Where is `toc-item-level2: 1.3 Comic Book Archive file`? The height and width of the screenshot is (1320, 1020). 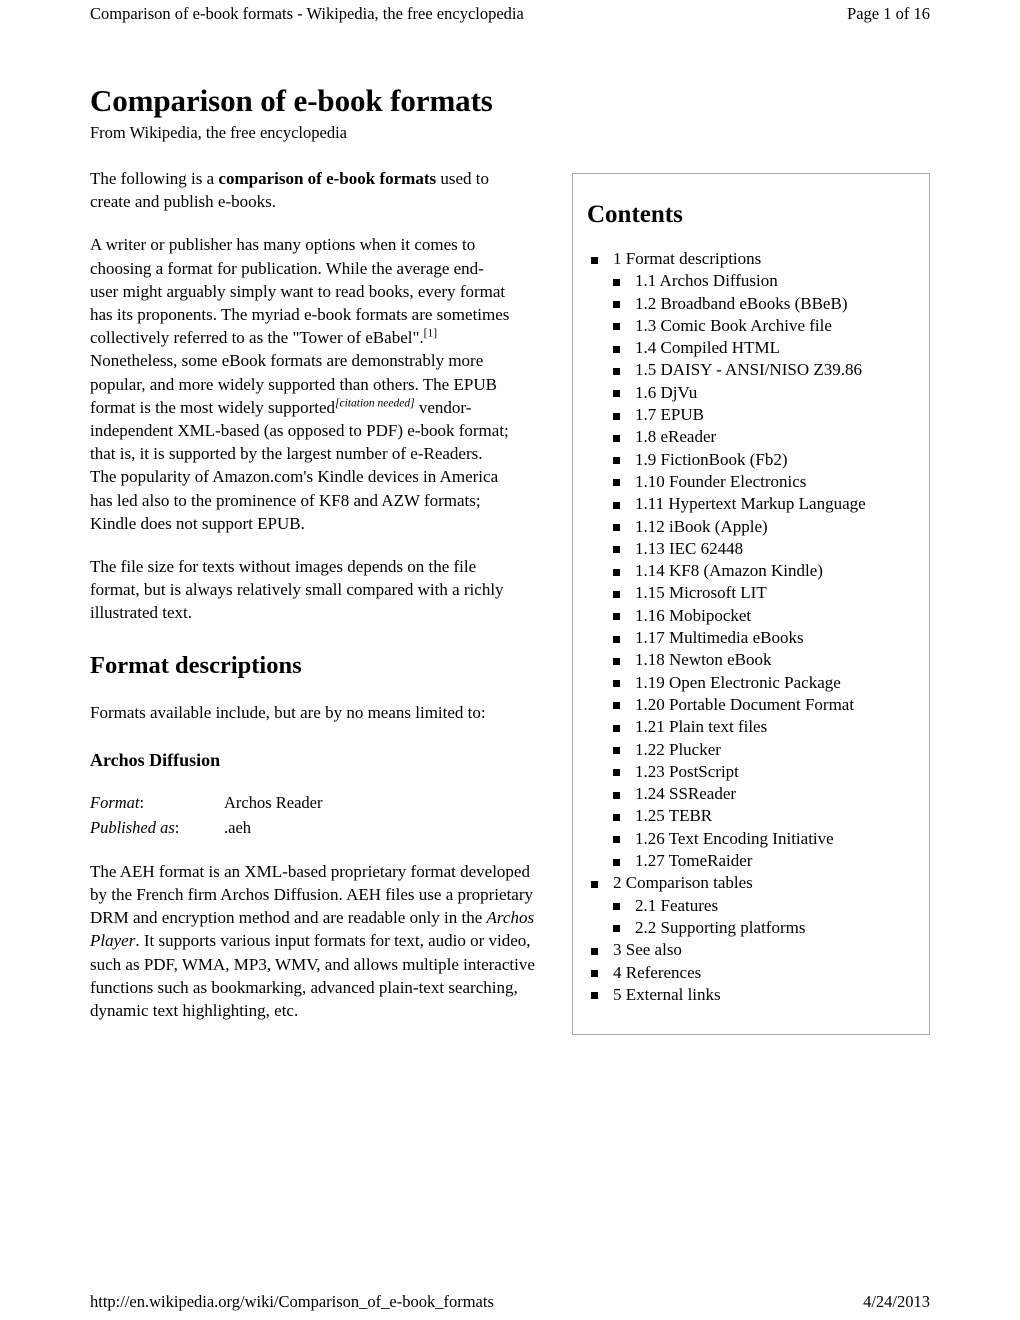 toc-item-level2: 1.3 Comic Book Archive file is located at coordinates (762, 326).